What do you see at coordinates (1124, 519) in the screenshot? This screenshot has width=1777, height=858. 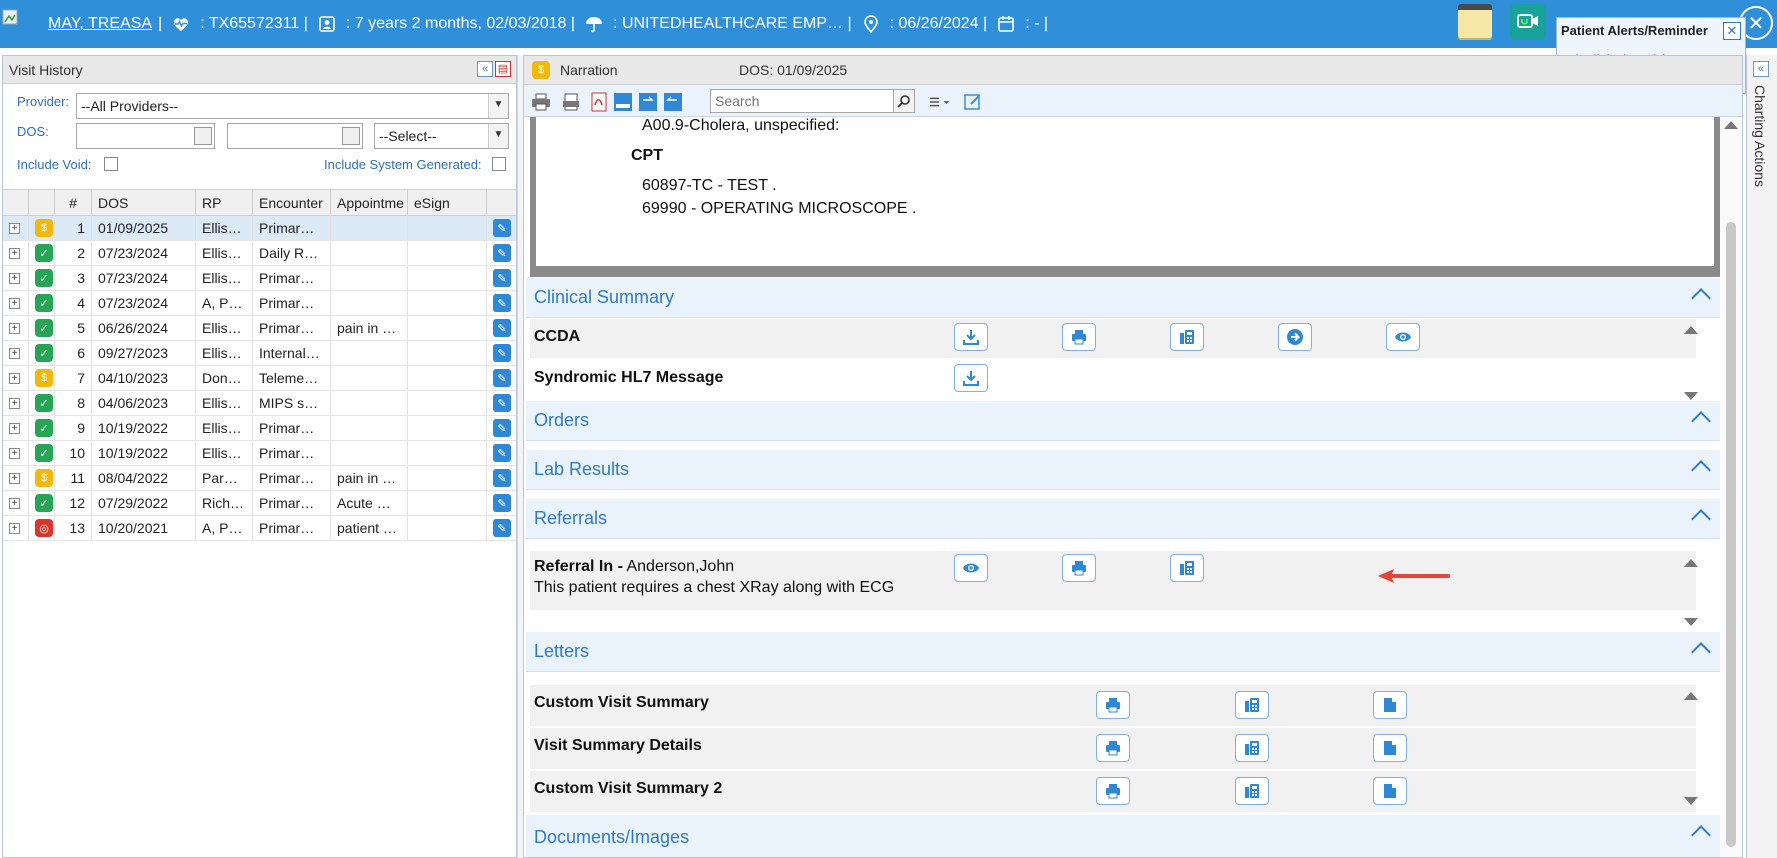 I see `referrals-header: Referrals` at bounding box center [1124, 519].